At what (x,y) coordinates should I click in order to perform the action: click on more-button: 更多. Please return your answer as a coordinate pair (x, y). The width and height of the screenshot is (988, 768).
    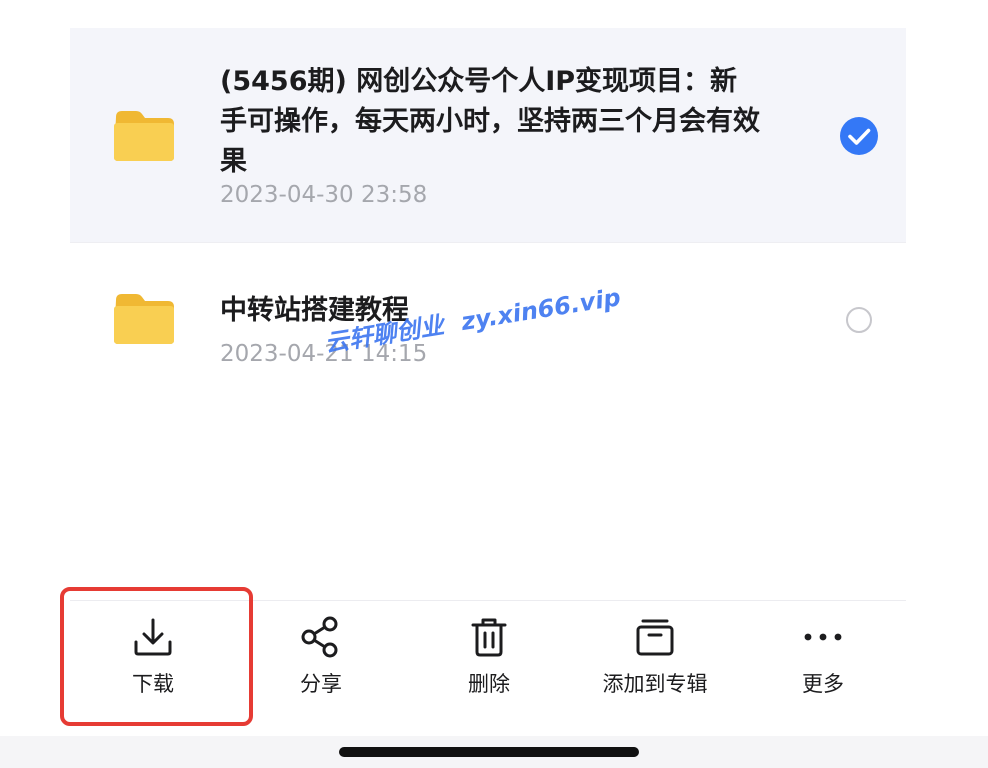
    Looking at the image, I should click on (823, 661).